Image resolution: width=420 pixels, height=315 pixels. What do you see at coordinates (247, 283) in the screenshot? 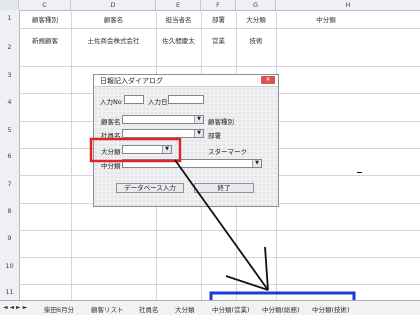
I see `arrow-head-left` at bounding box center [247, 283].